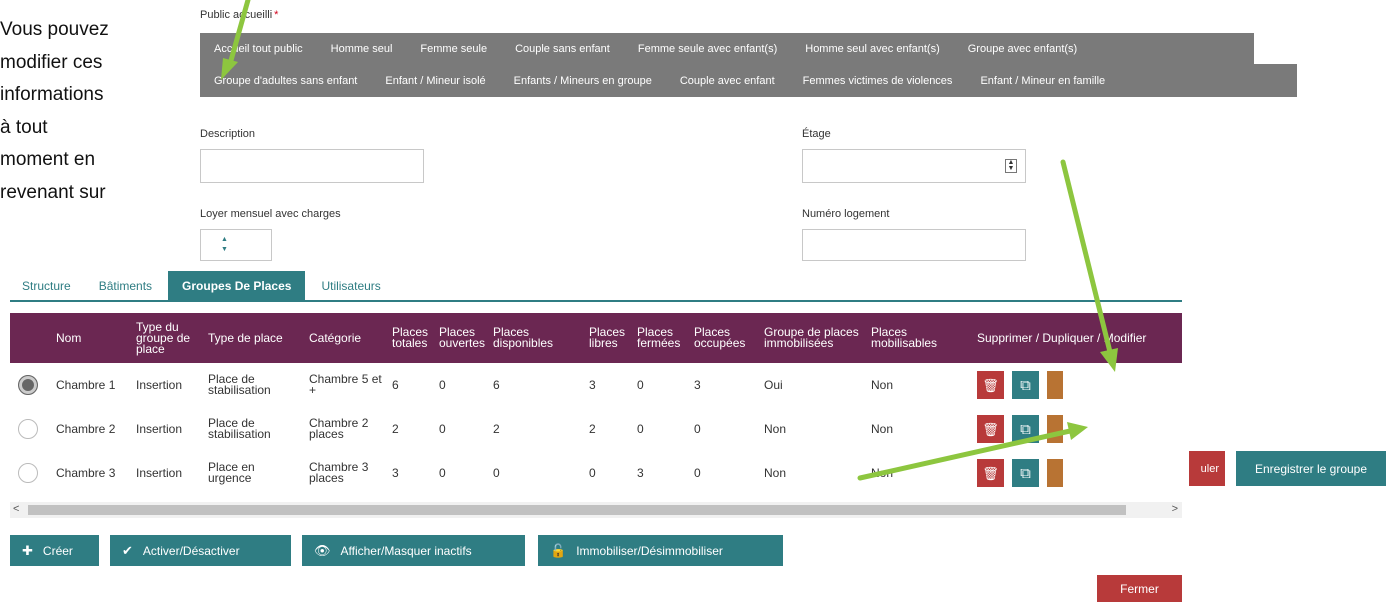  What do you see at coordinates (435, 80) in the screenshot?
I see `public-option: Enfant / Mineur isolé` at bounding box center [435, 80].